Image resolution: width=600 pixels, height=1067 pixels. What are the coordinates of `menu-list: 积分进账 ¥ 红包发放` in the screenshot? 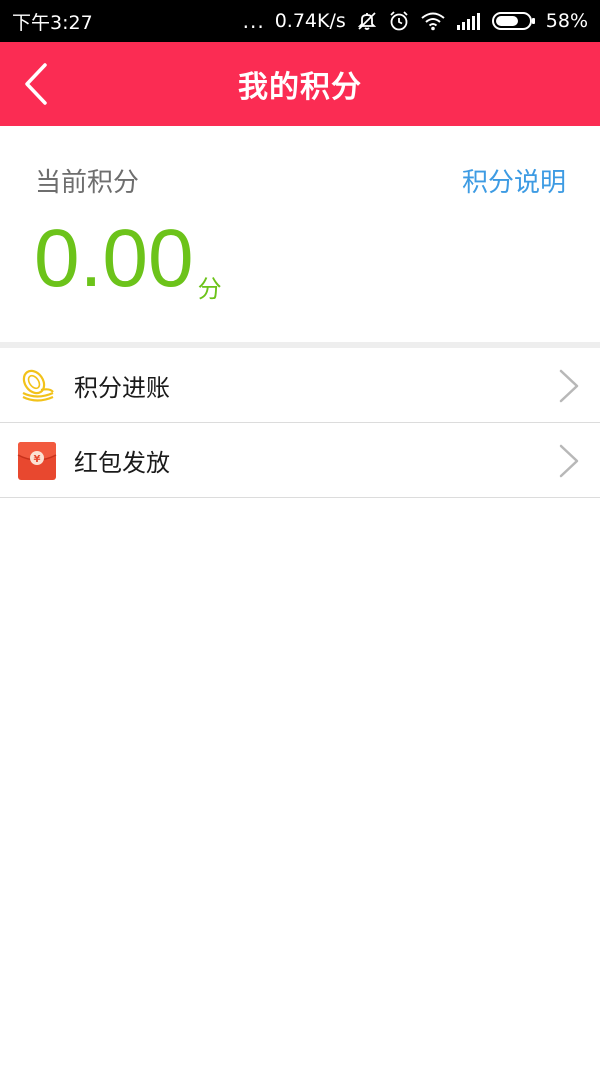 It's located at (300, 423).